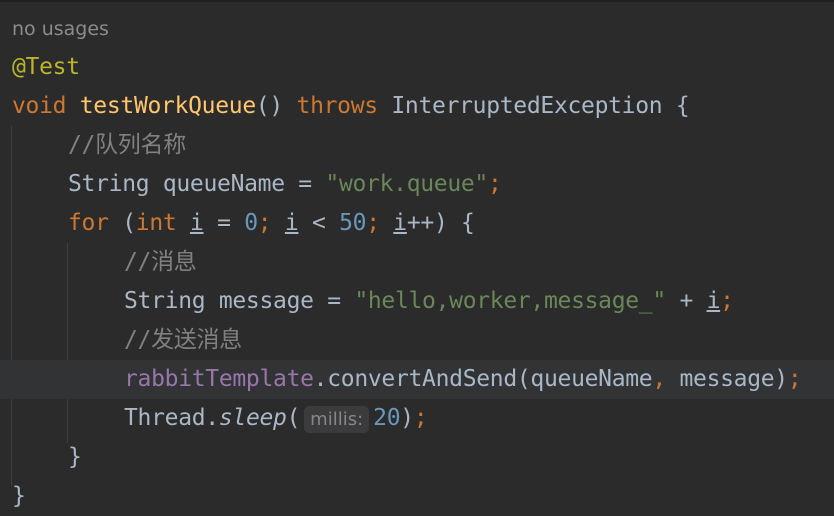 The width and height of the screenshot is (834, 516). I want to click on code-token: //发送消息, so click(183, 340).